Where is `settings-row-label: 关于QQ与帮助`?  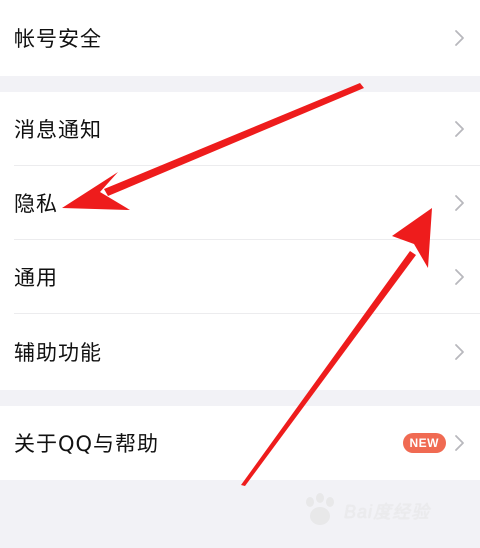
settings-row-label: 关于QQ与帮助 is located at coordinates (87, 444).